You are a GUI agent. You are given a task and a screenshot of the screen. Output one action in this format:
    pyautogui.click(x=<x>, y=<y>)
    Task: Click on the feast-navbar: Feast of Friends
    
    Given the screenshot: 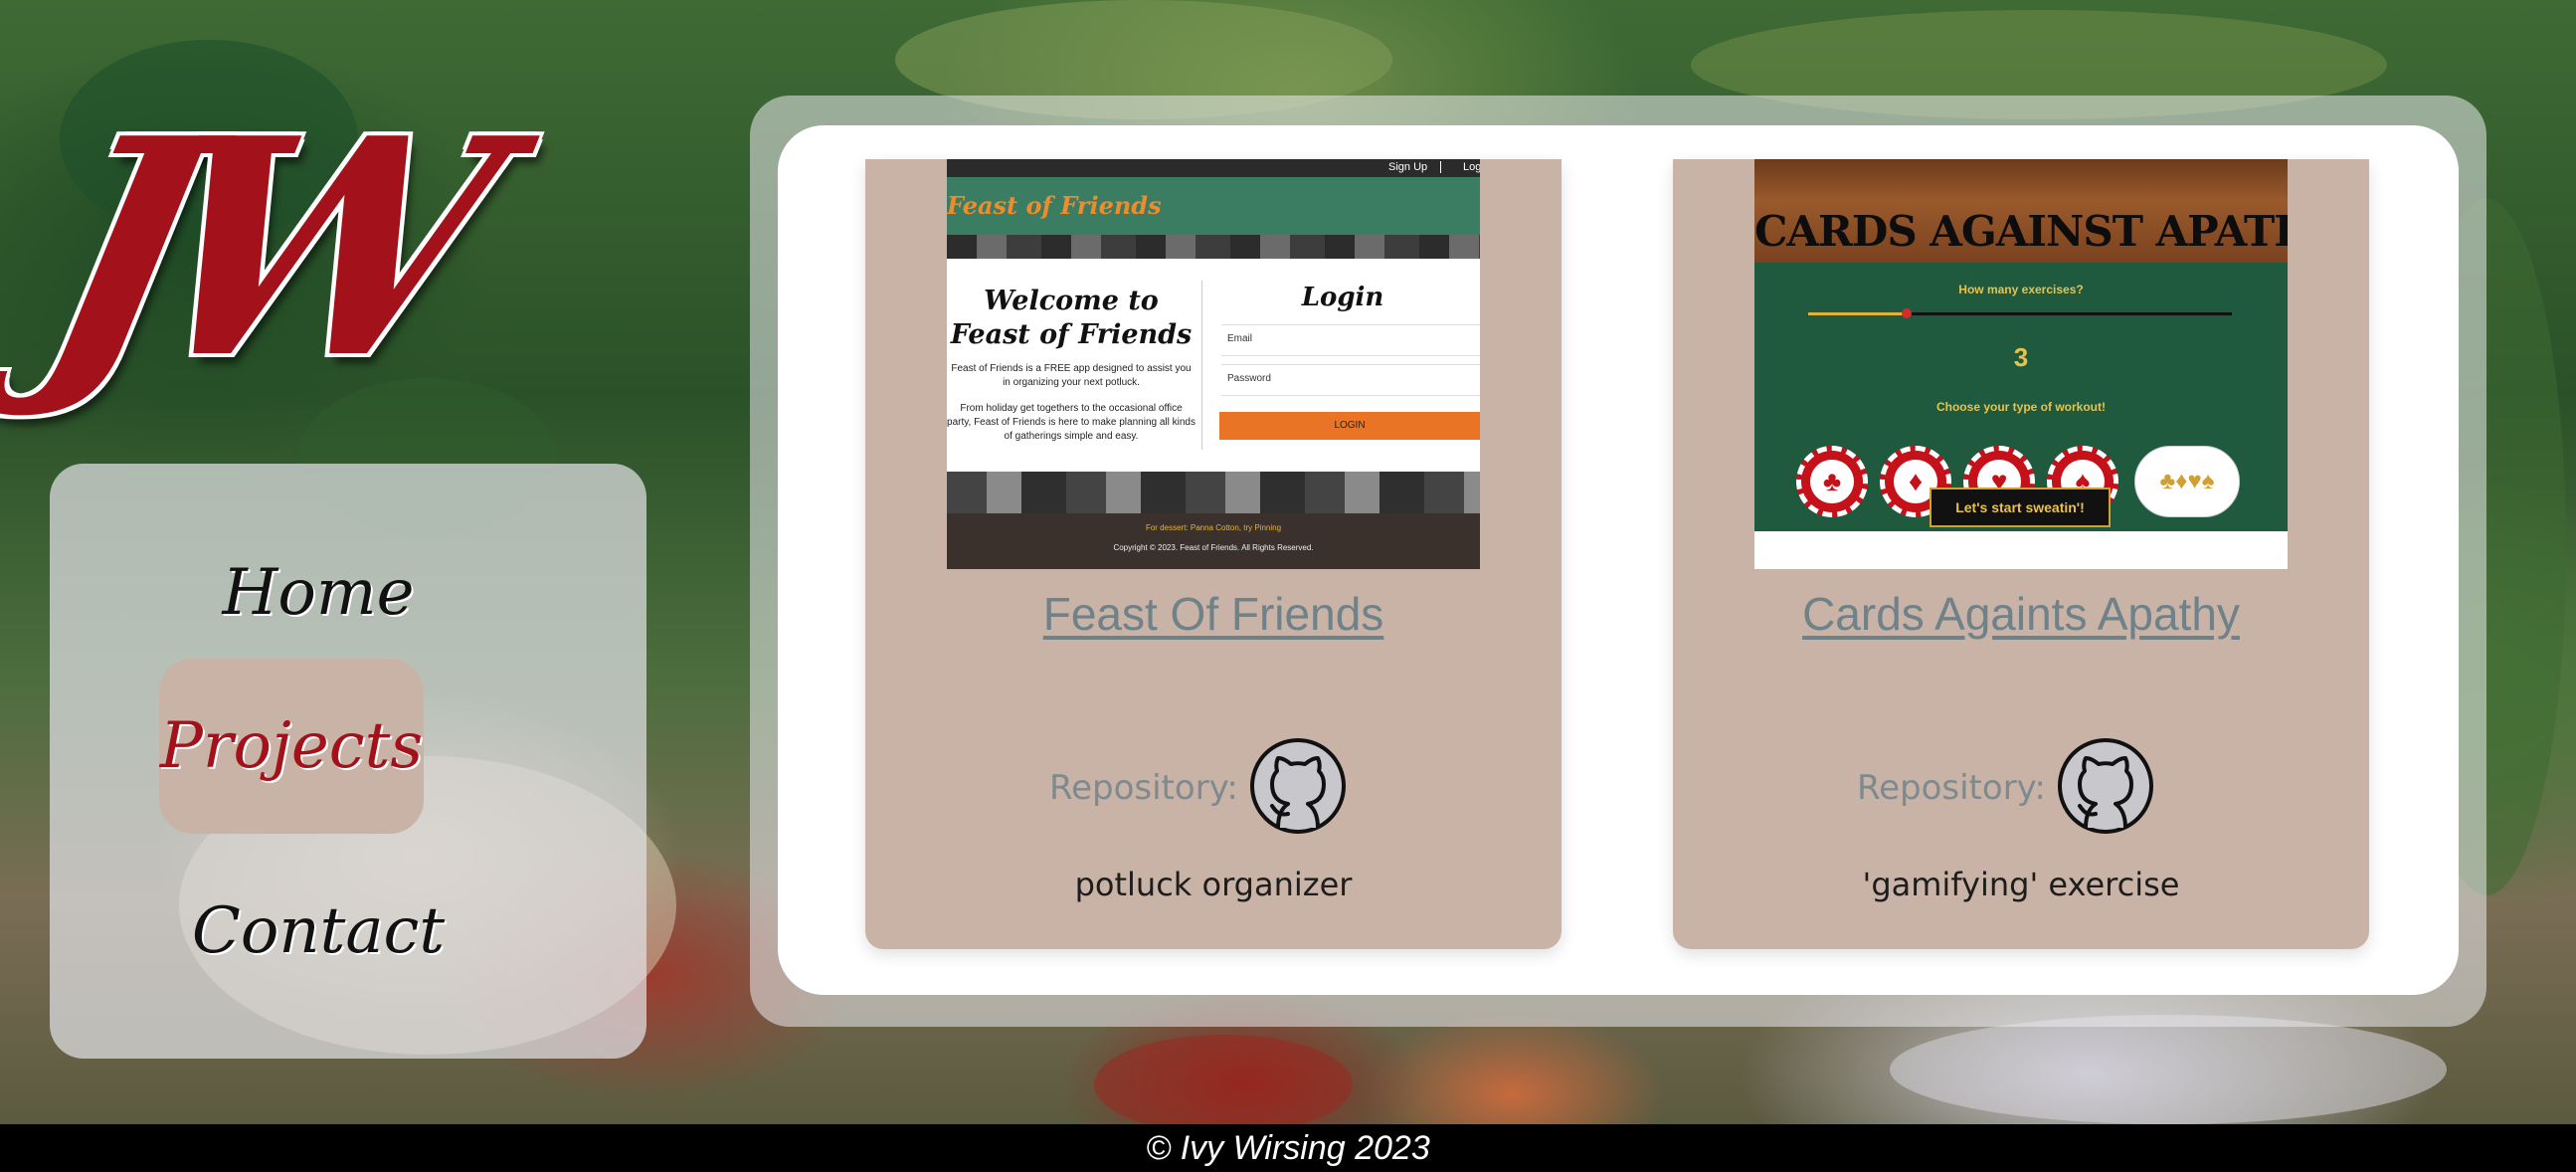 What is the action you would take?
    pyautogui.click(x=1213, y=206)
    